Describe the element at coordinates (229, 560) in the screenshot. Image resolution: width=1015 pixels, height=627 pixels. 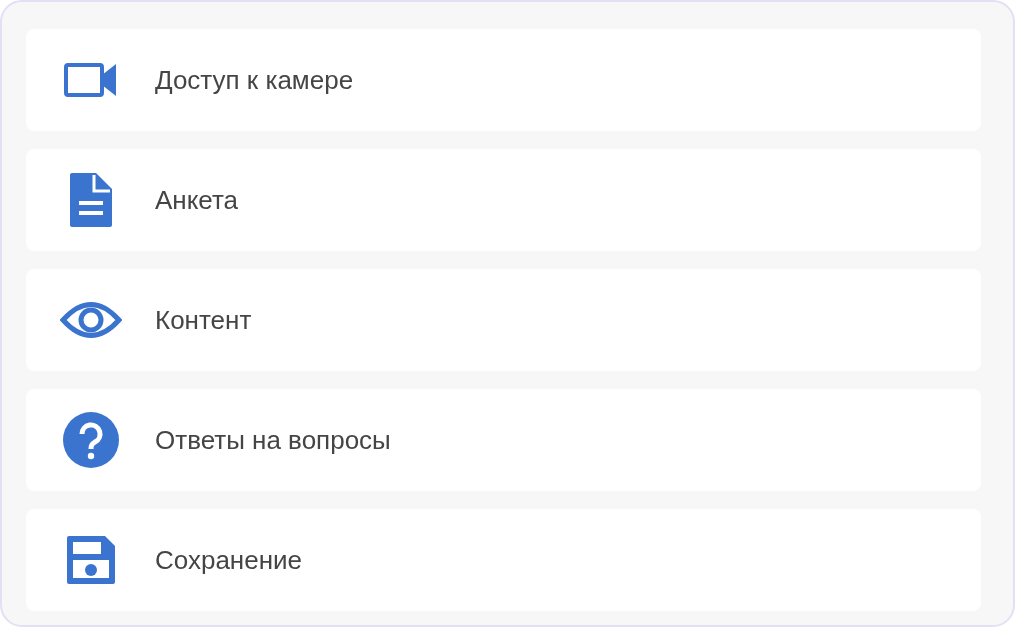
I see `item-label: Сохранение` at that location.